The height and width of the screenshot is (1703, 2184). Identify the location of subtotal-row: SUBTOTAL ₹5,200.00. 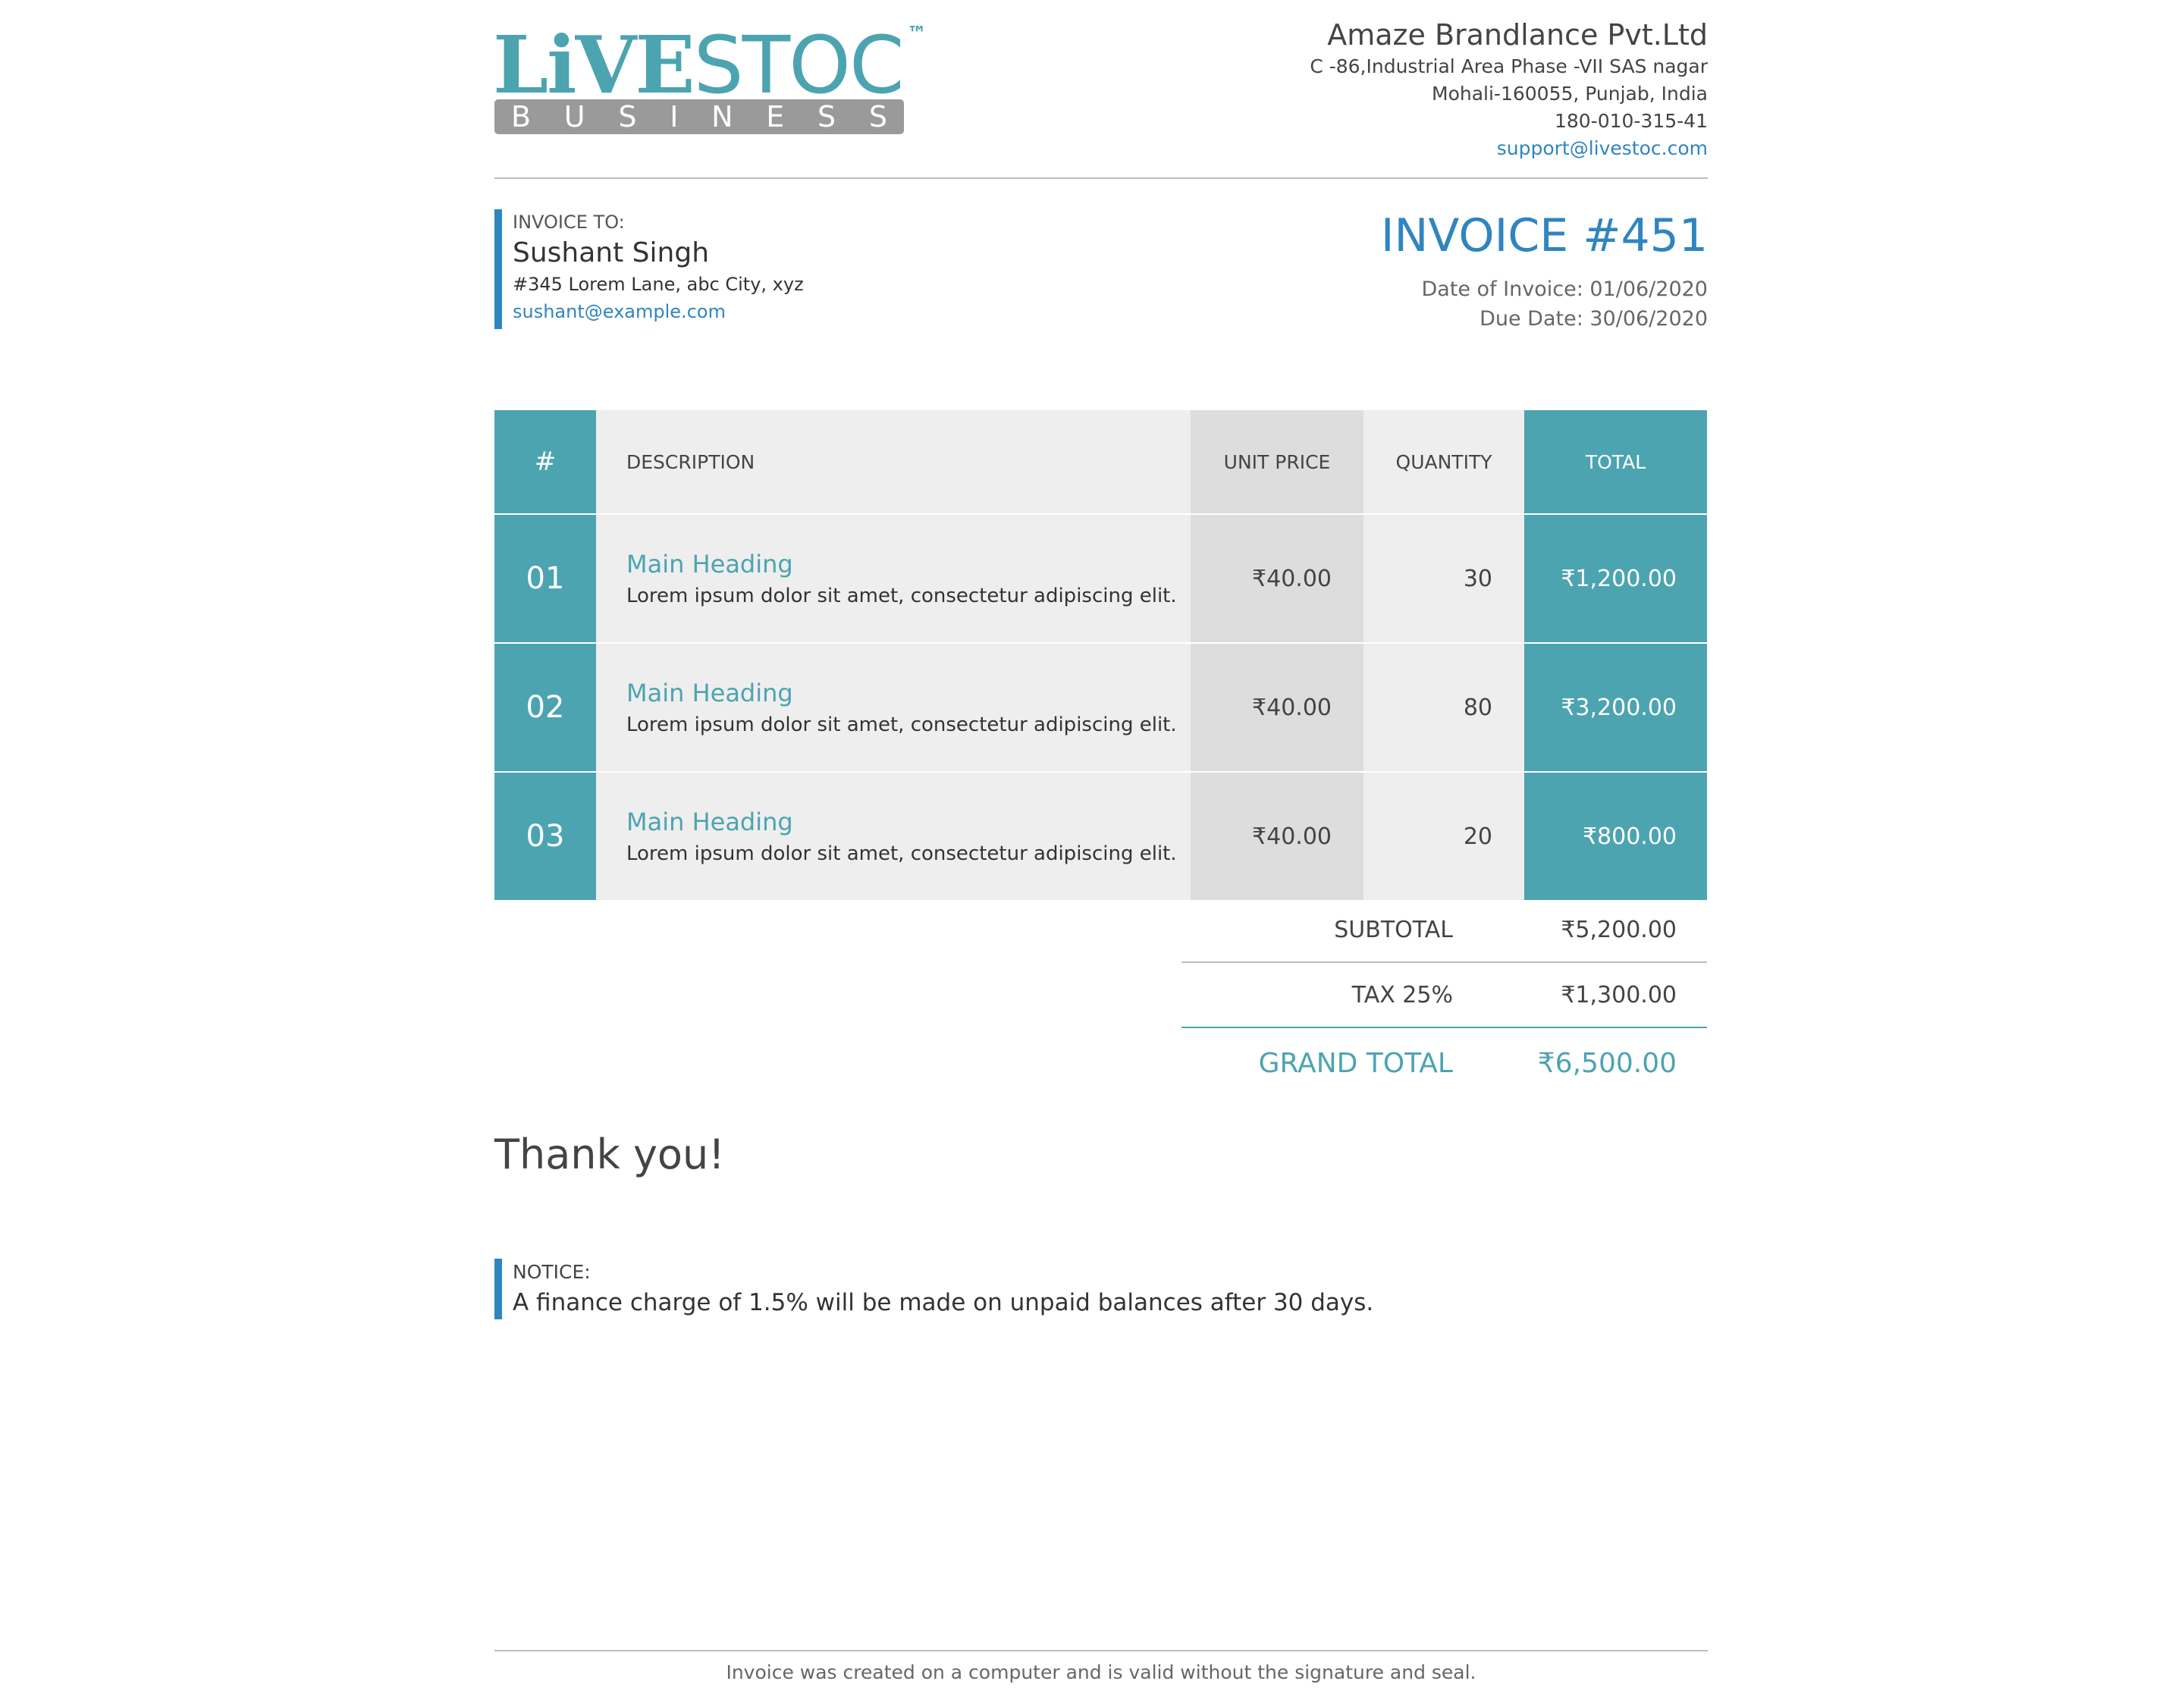
(1444, 930).